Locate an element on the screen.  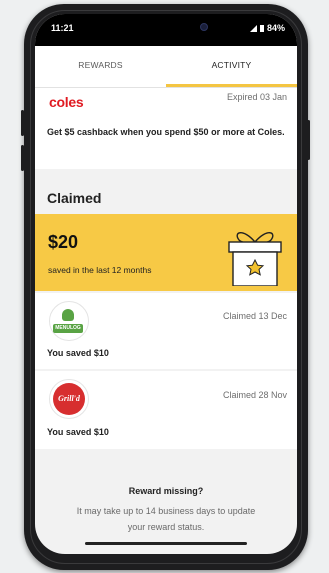
status-icons: 84% is located at coordinates (267, 28).